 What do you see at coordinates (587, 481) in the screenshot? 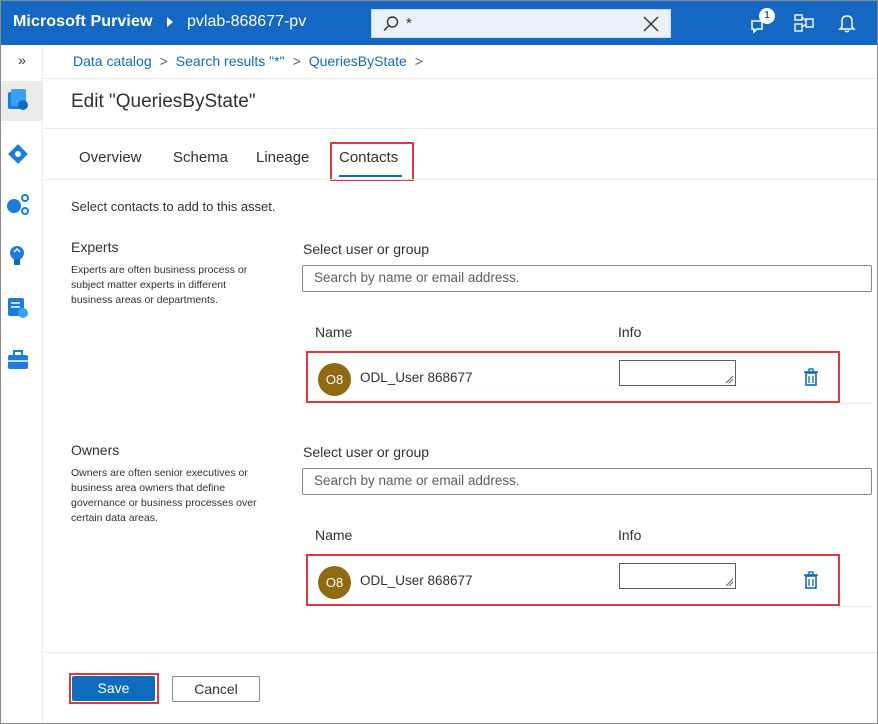
I see `owners-search-input: Search by name or email address.` at bounding box center [587, 481].